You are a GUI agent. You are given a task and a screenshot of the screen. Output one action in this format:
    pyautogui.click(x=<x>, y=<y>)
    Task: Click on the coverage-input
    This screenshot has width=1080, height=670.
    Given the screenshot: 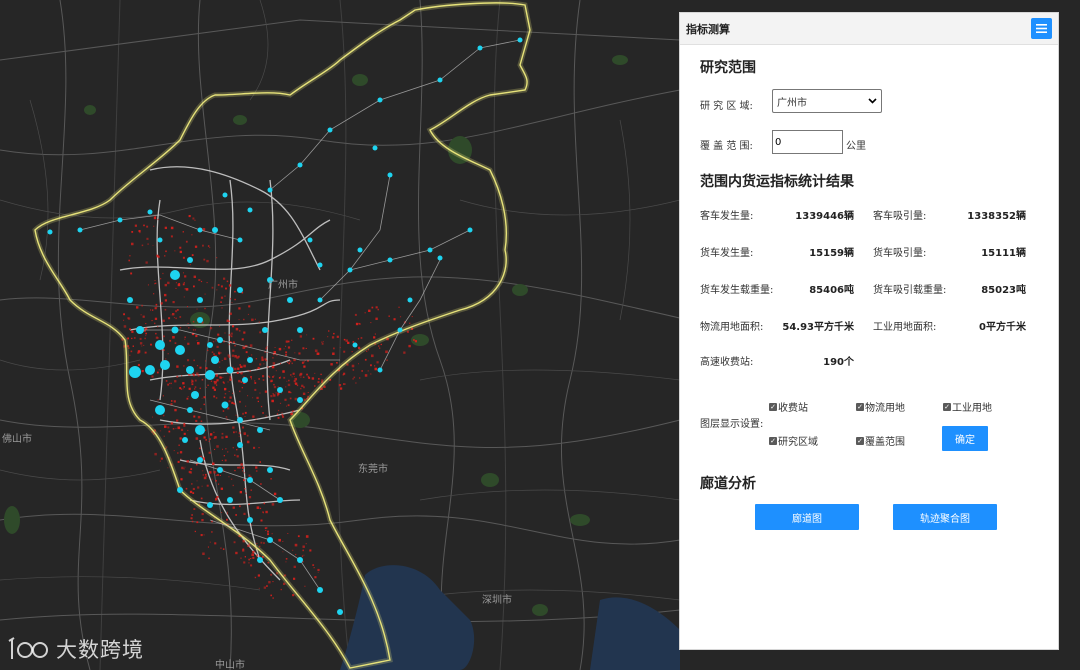 What is the action you would take?
    pyautogui.click(x=807, y=142)
    